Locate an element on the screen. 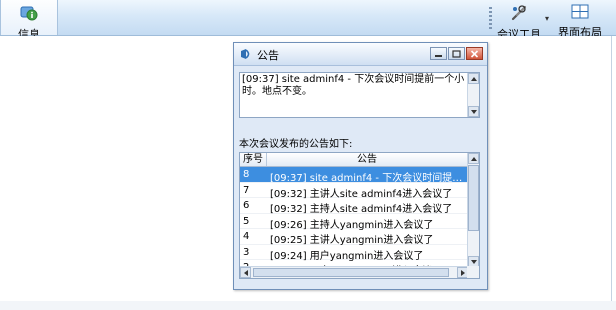 The height and width of the screenshot is (310, 616). table-header: 序号 公告 is located at coordinates (354, 160).